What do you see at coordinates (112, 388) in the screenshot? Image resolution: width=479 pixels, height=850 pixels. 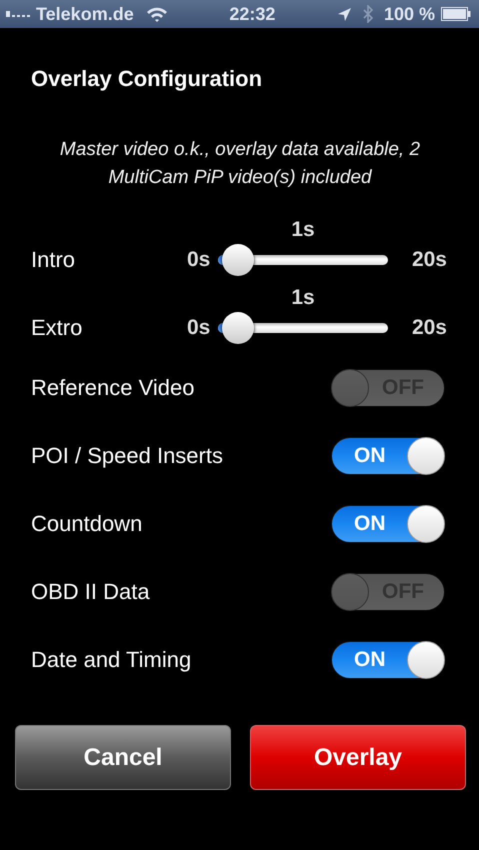 I see `toggle-label: Reference Video` at bounding box center [112, 388].